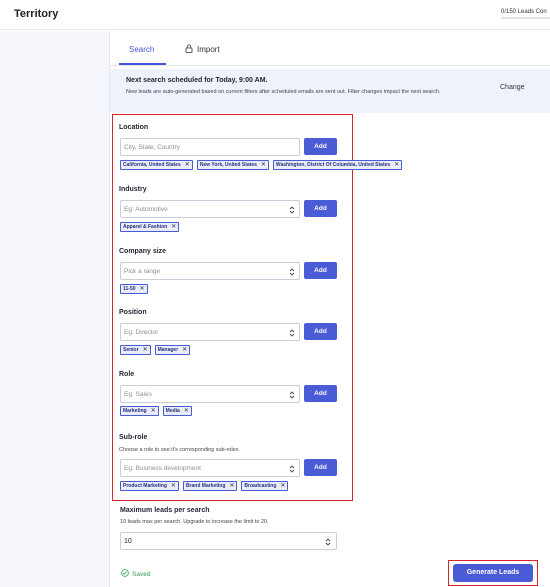 The image size is (550, 587). Describe the element at coordinates (141, 332) in the screenshot. I see `position-placeholder: Eg: Director` at that location.